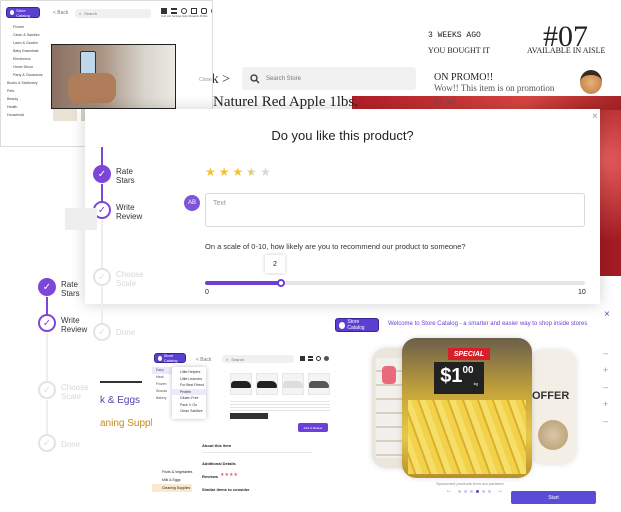 The height and width of the screenshot is (512, 621). What do you see at coordinates (27, 75) in the screenshot?
I see `sidebar-item: Party & Occasions` at bounding box center [27, 75].